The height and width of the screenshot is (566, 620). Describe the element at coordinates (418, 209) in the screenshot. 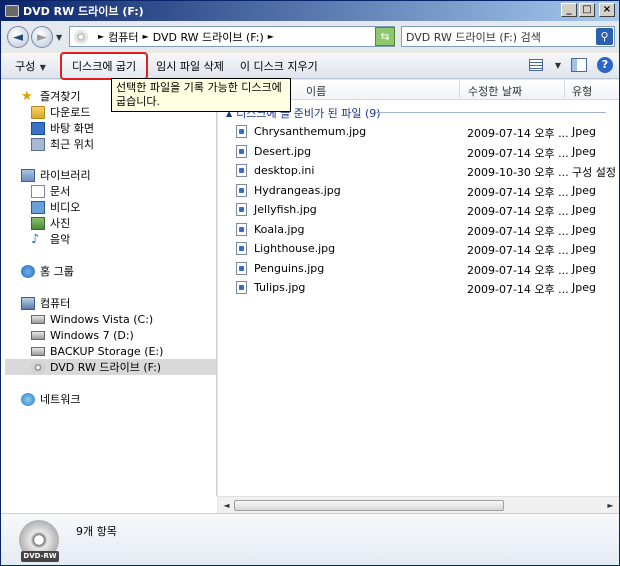

I see `file-row: Jellyfish.jpg 2009-07-14 오후 ... Jpeg` at that location.